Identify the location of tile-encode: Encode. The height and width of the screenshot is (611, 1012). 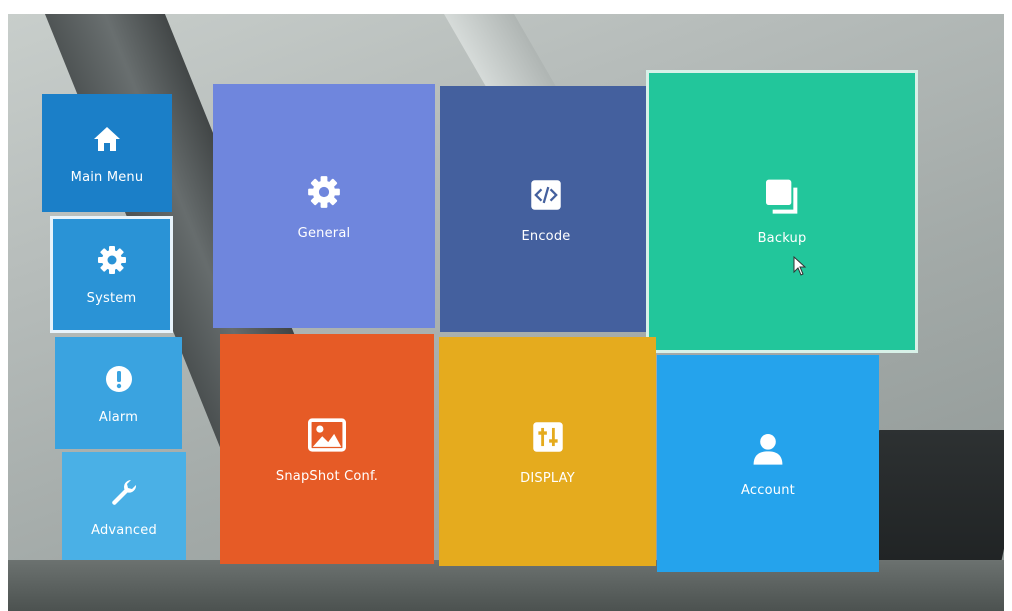
(546, 209).